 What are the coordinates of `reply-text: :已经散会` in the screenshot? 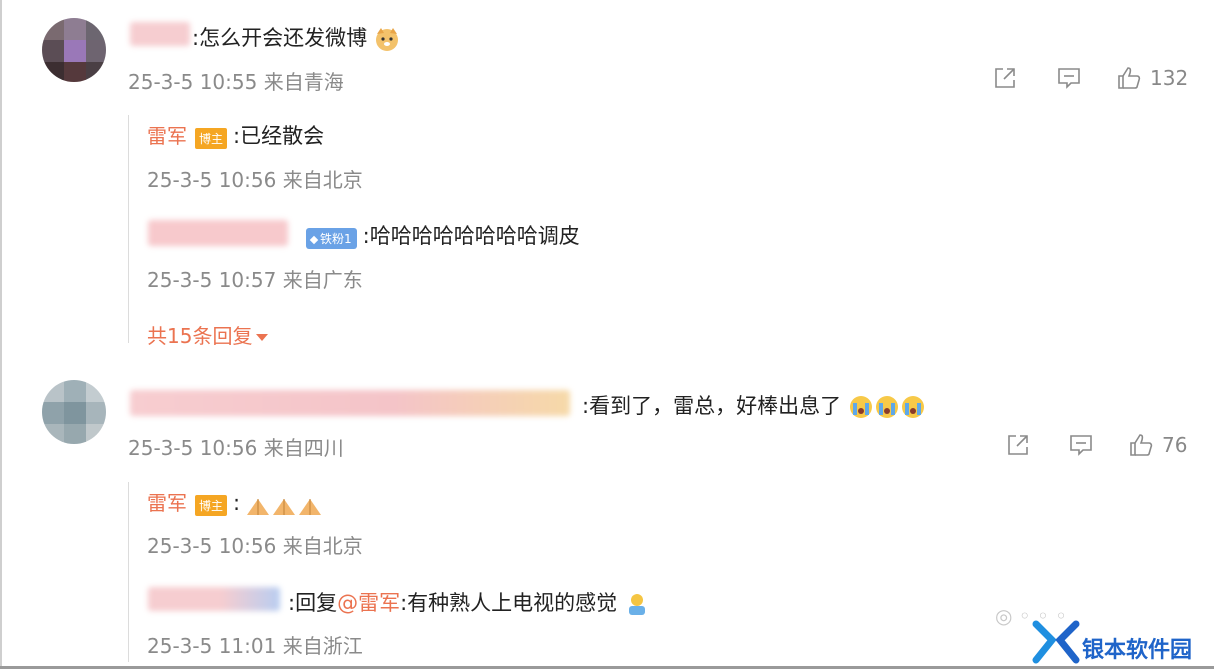 It's located at (279, 136).